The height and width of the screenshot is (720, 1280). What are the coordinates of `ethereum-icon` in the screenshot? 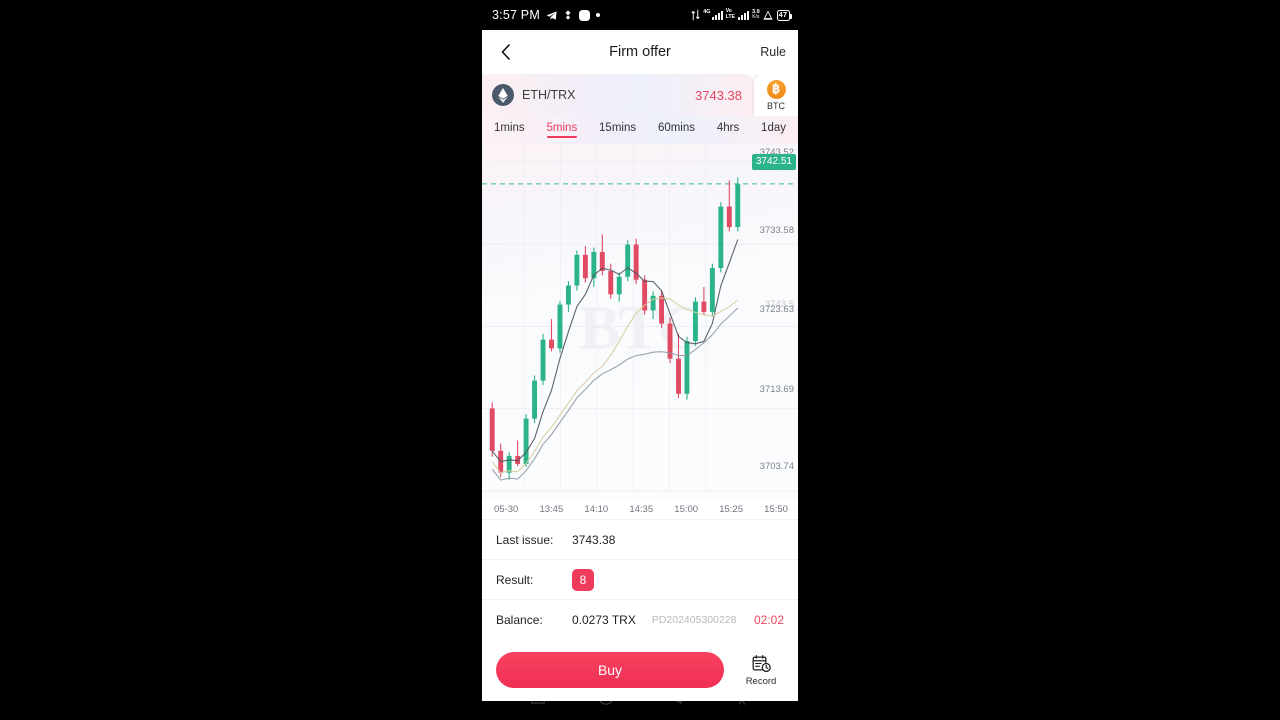 It's located at (503, 95).